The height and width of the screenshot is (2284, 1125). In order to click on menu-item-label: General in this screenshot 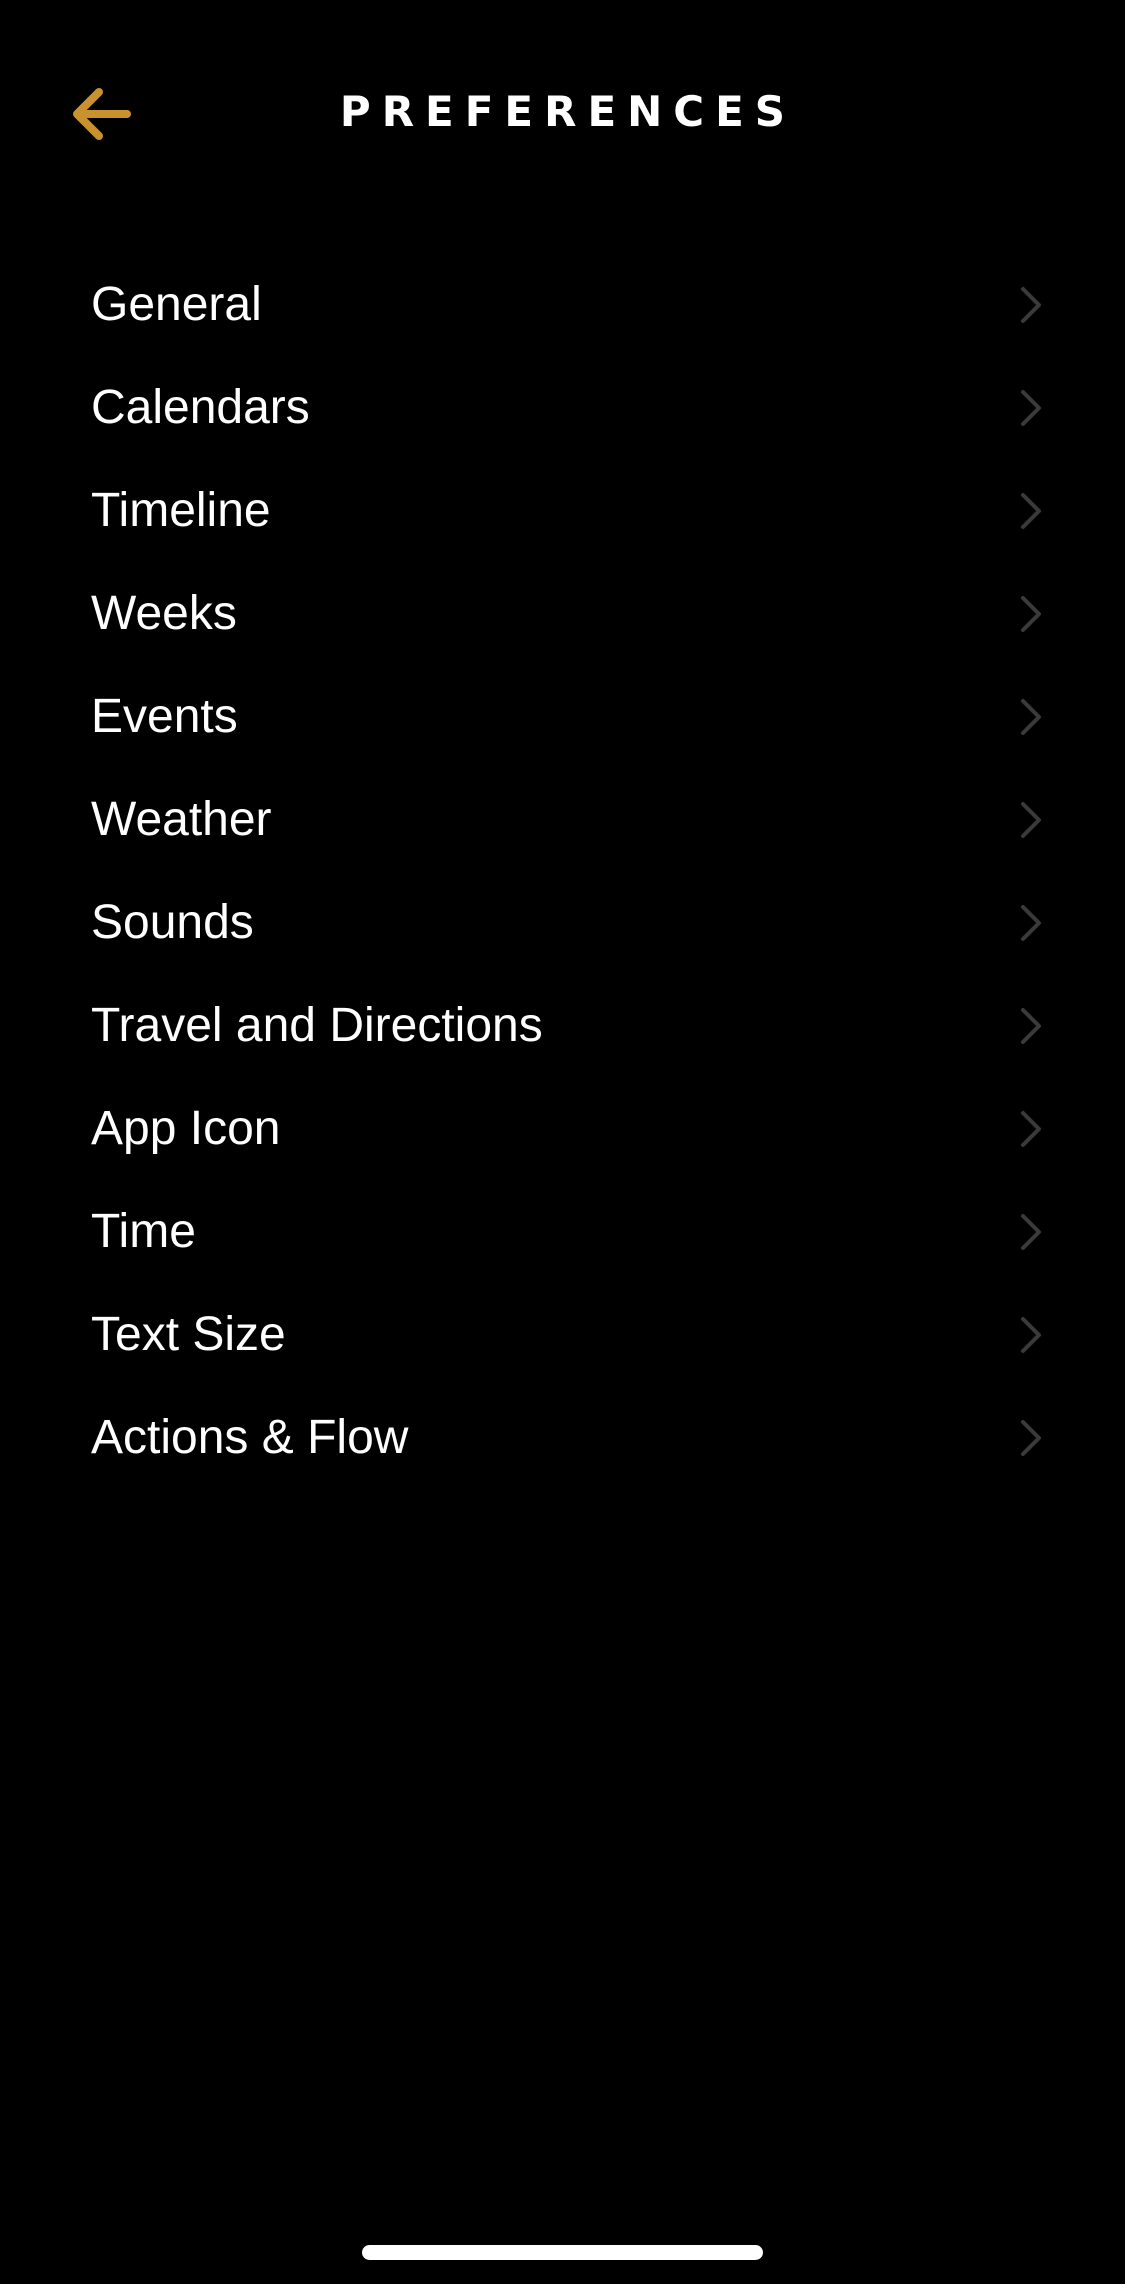, I will do `click(176, 304)`.